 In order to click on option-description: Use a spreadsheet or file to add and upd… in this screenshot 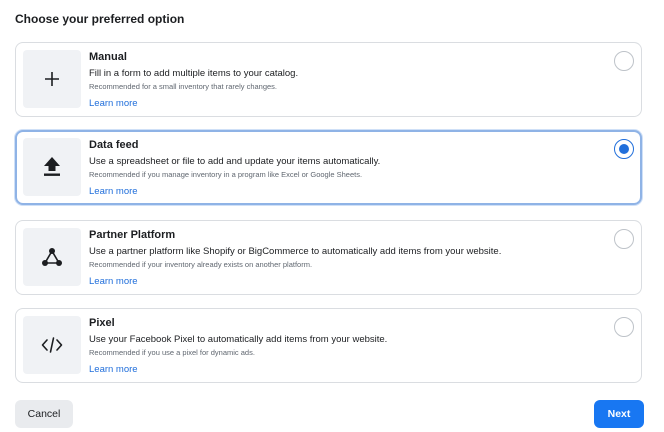, I will do `click(235, 161)`.